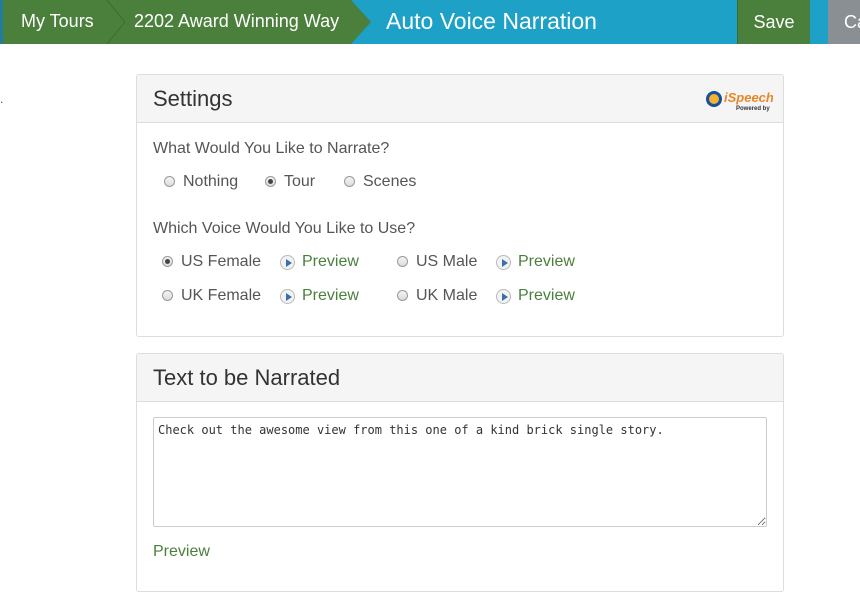 The height and width of the screenshot is (615, 860). I want to click on stray-mark: ., so click(2, 99).